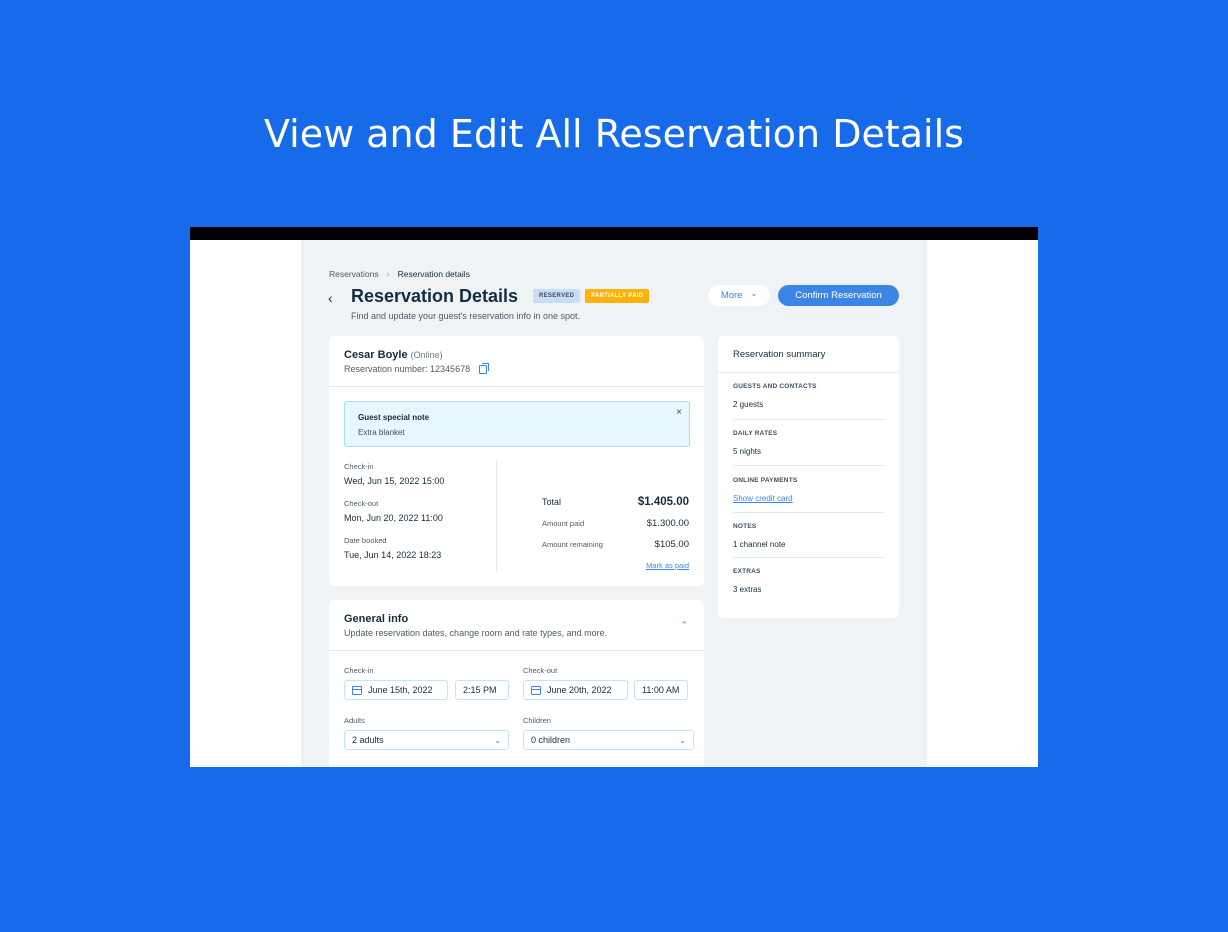 The height and width of the screenshot is (932, 1228). I want to click on more-button: More ⌄, so click(739, 295).